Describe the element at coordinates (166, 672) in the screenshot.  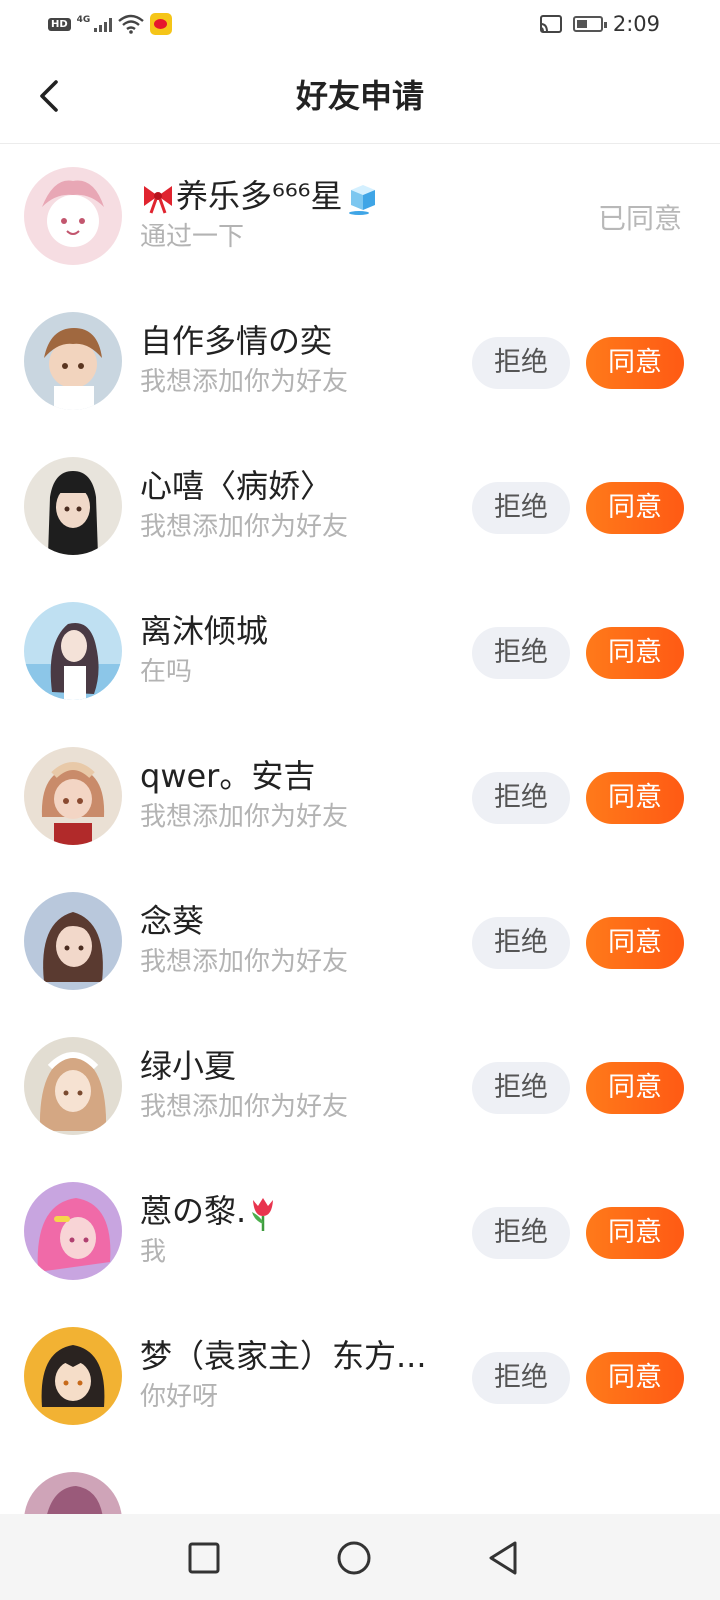
I see `request-message: 在吗` at that location.